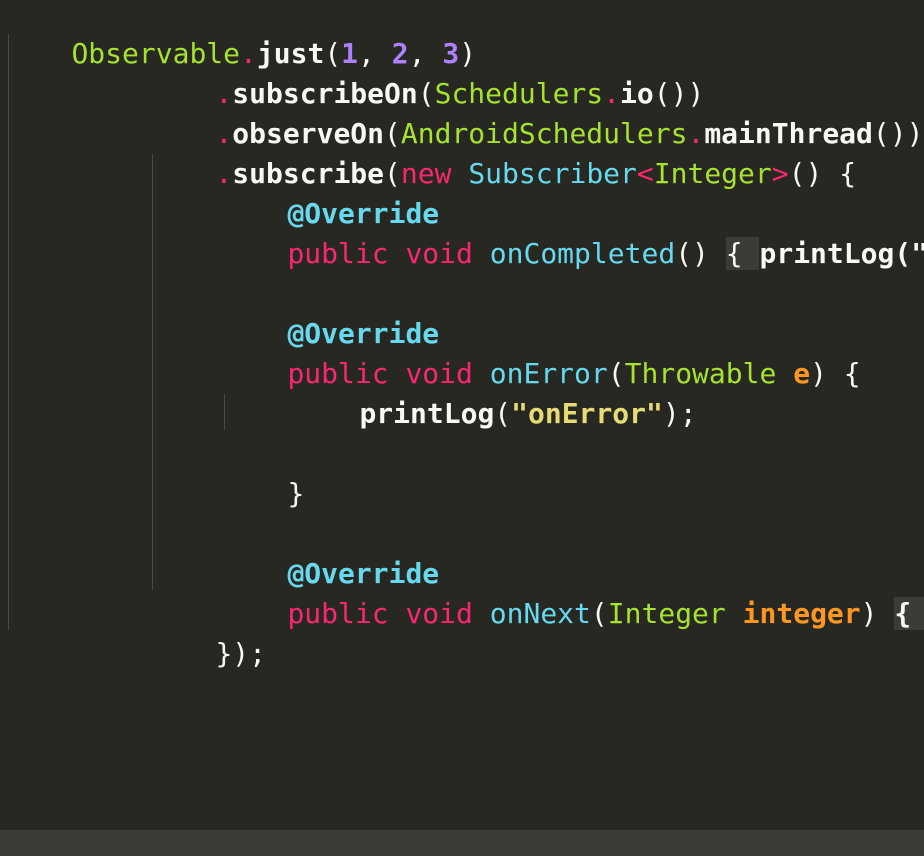 The image size is (924, 856). What do you see at coordinates (329, 552) in the screenshot?
I see `code-line-14: @Override` at bounding box center [329, 552].